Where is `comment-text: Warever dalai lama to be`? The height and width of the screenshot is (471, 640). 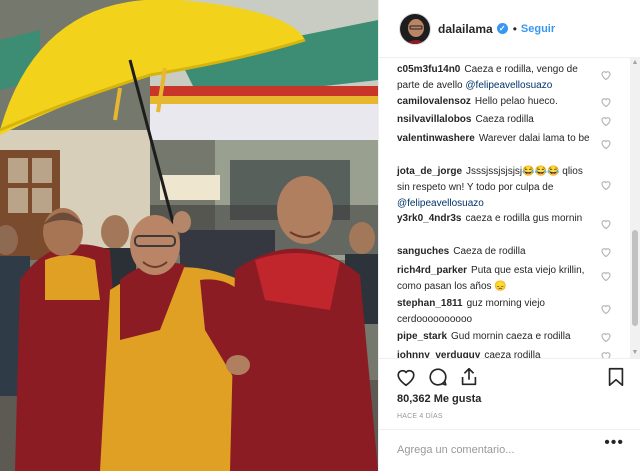
comment-text: Warever dalai lama to be is located at coordinates (534, 138).